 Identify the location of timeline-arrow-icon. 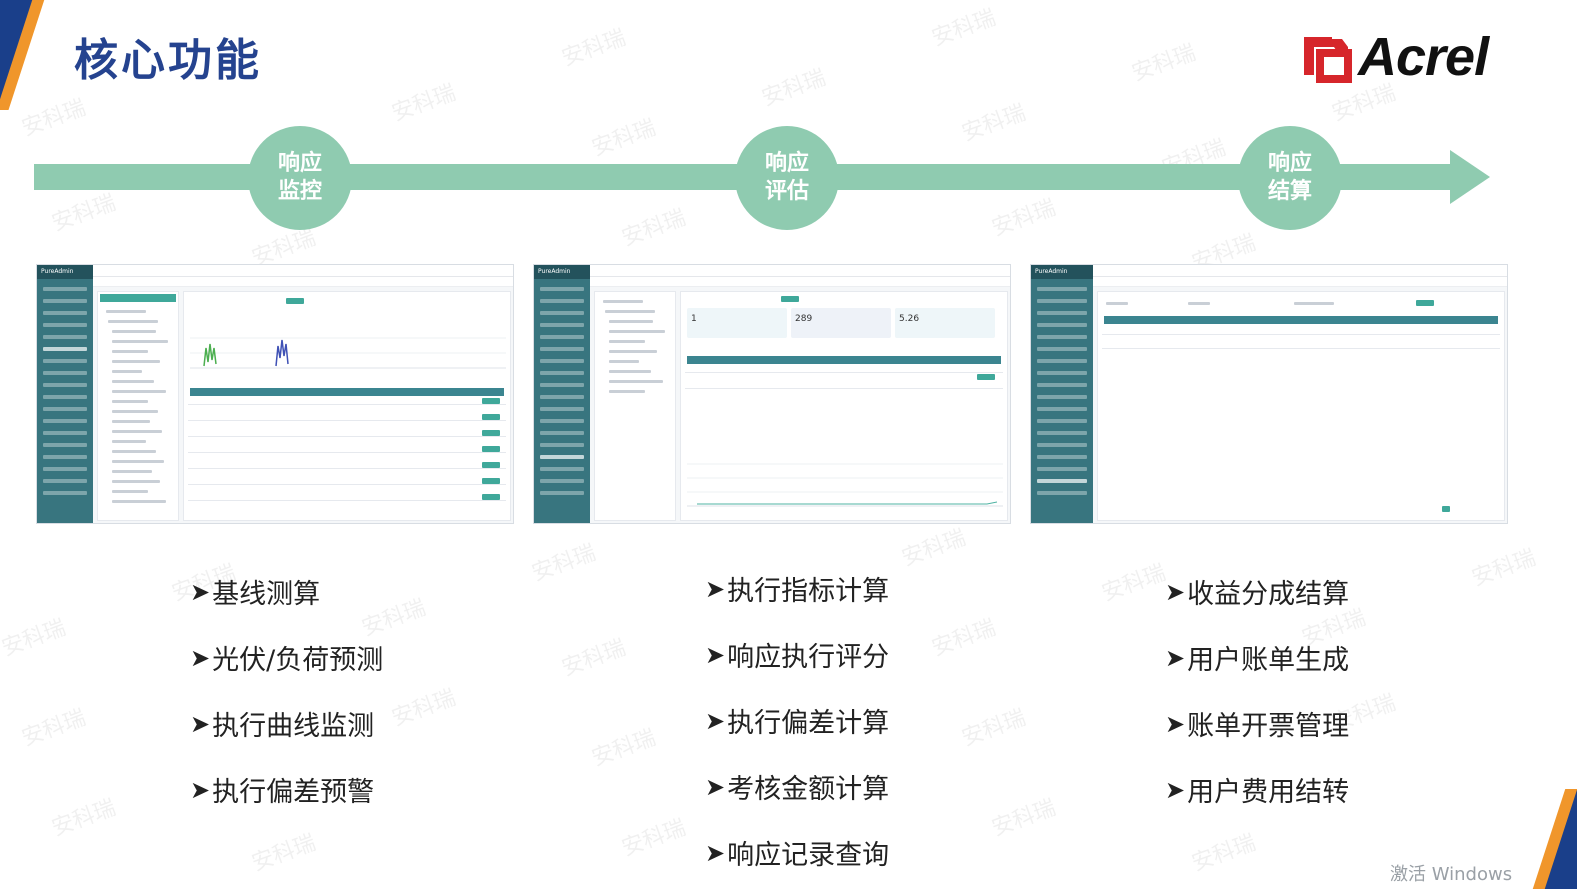
(1470, 177).